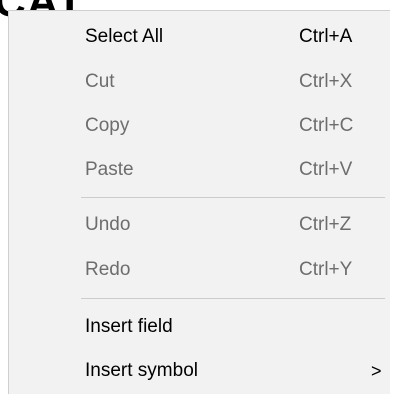  I want to click on menu-item-label: Insert field, so click(129, 326).